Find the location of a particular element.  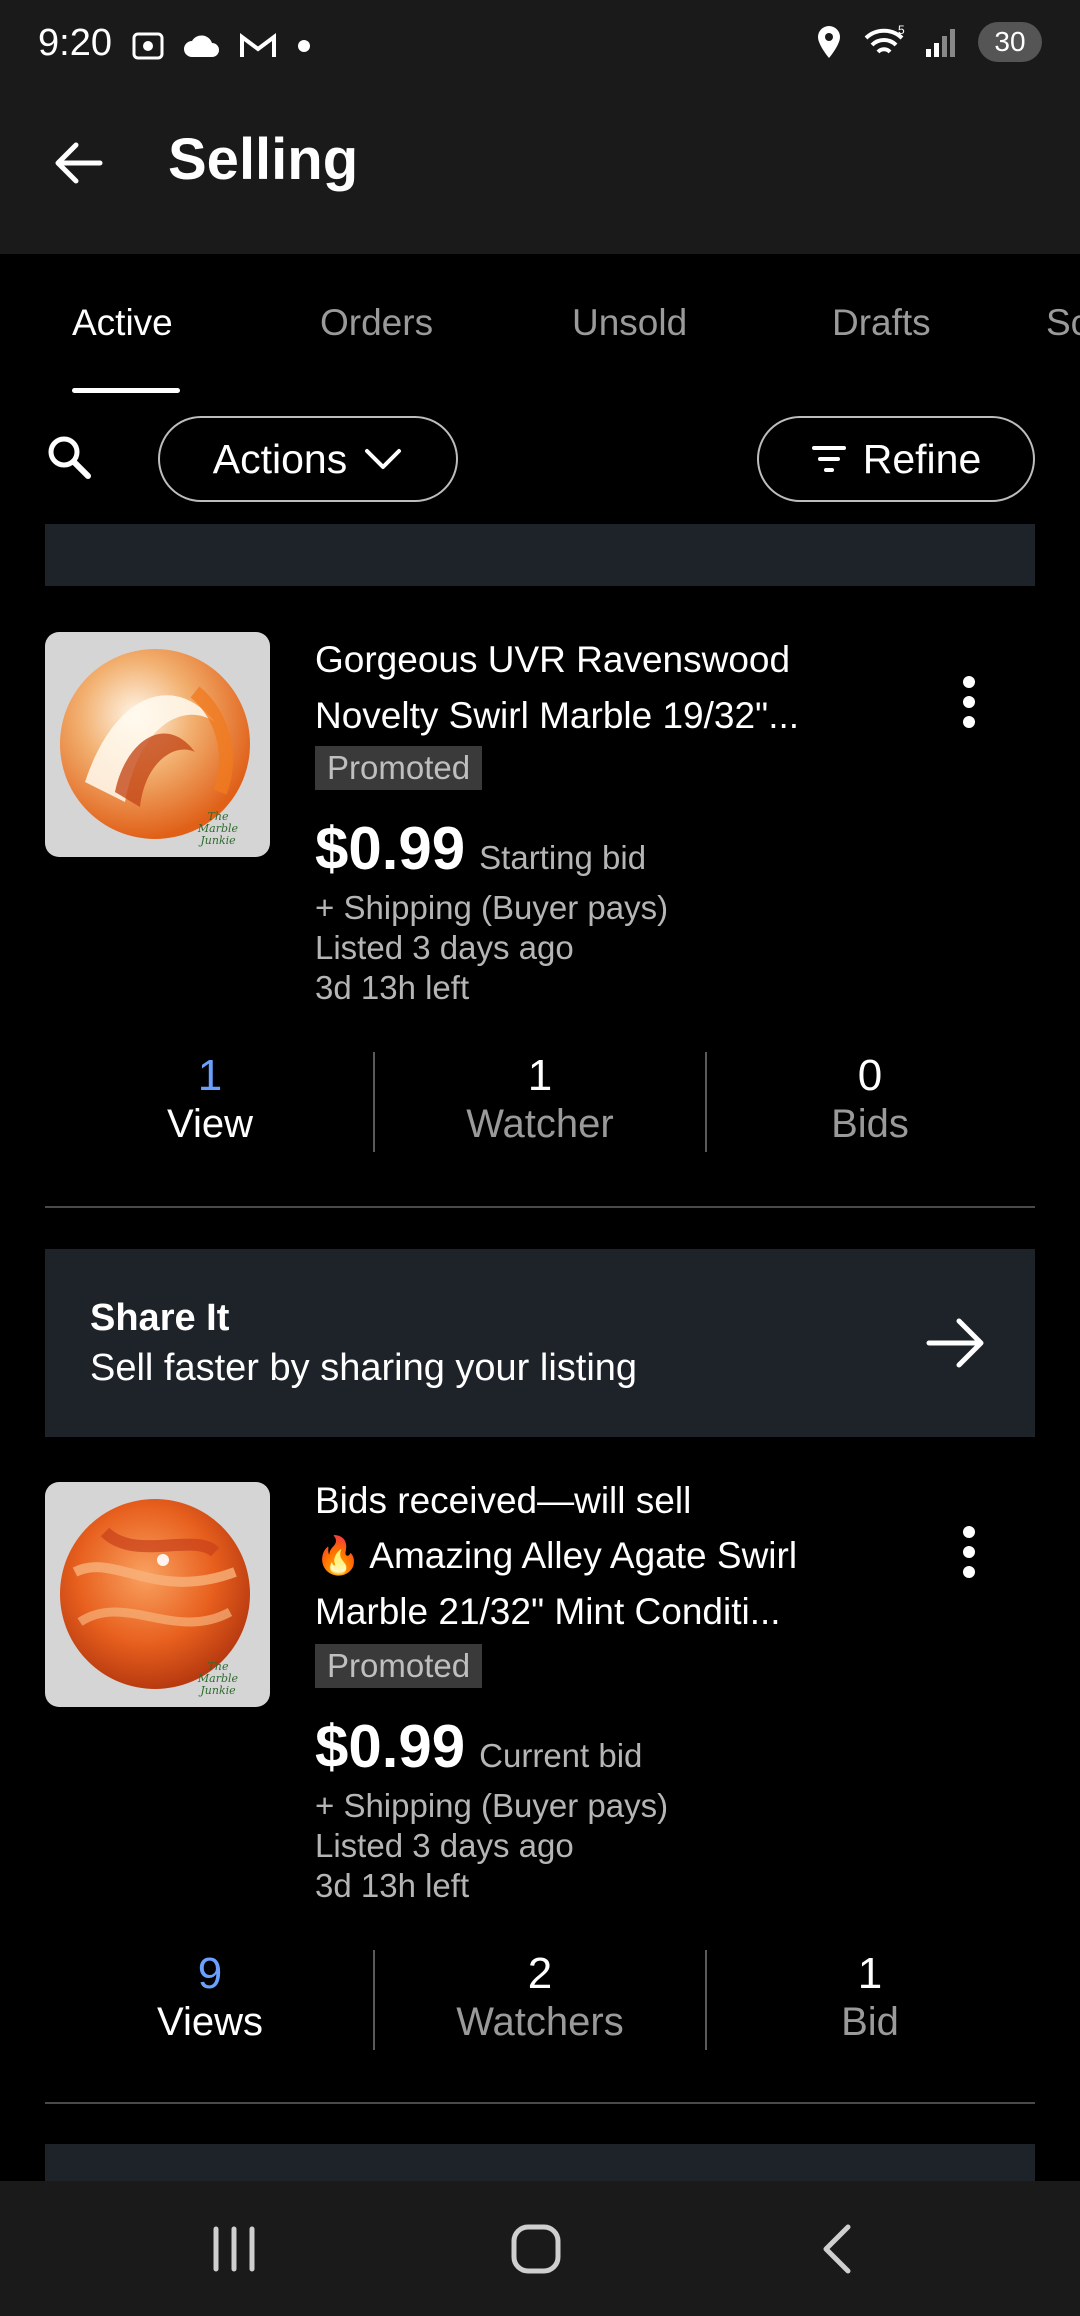

previous-banner-card is located at coordinates (540, 555).